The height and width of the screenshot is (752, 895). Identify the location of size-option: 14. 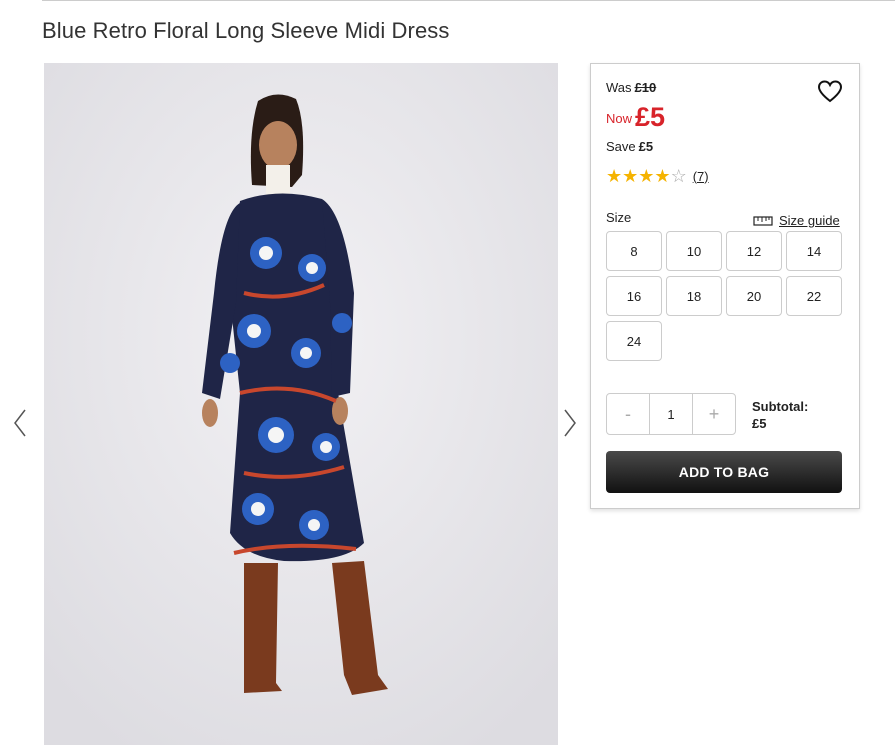
(814, 251).